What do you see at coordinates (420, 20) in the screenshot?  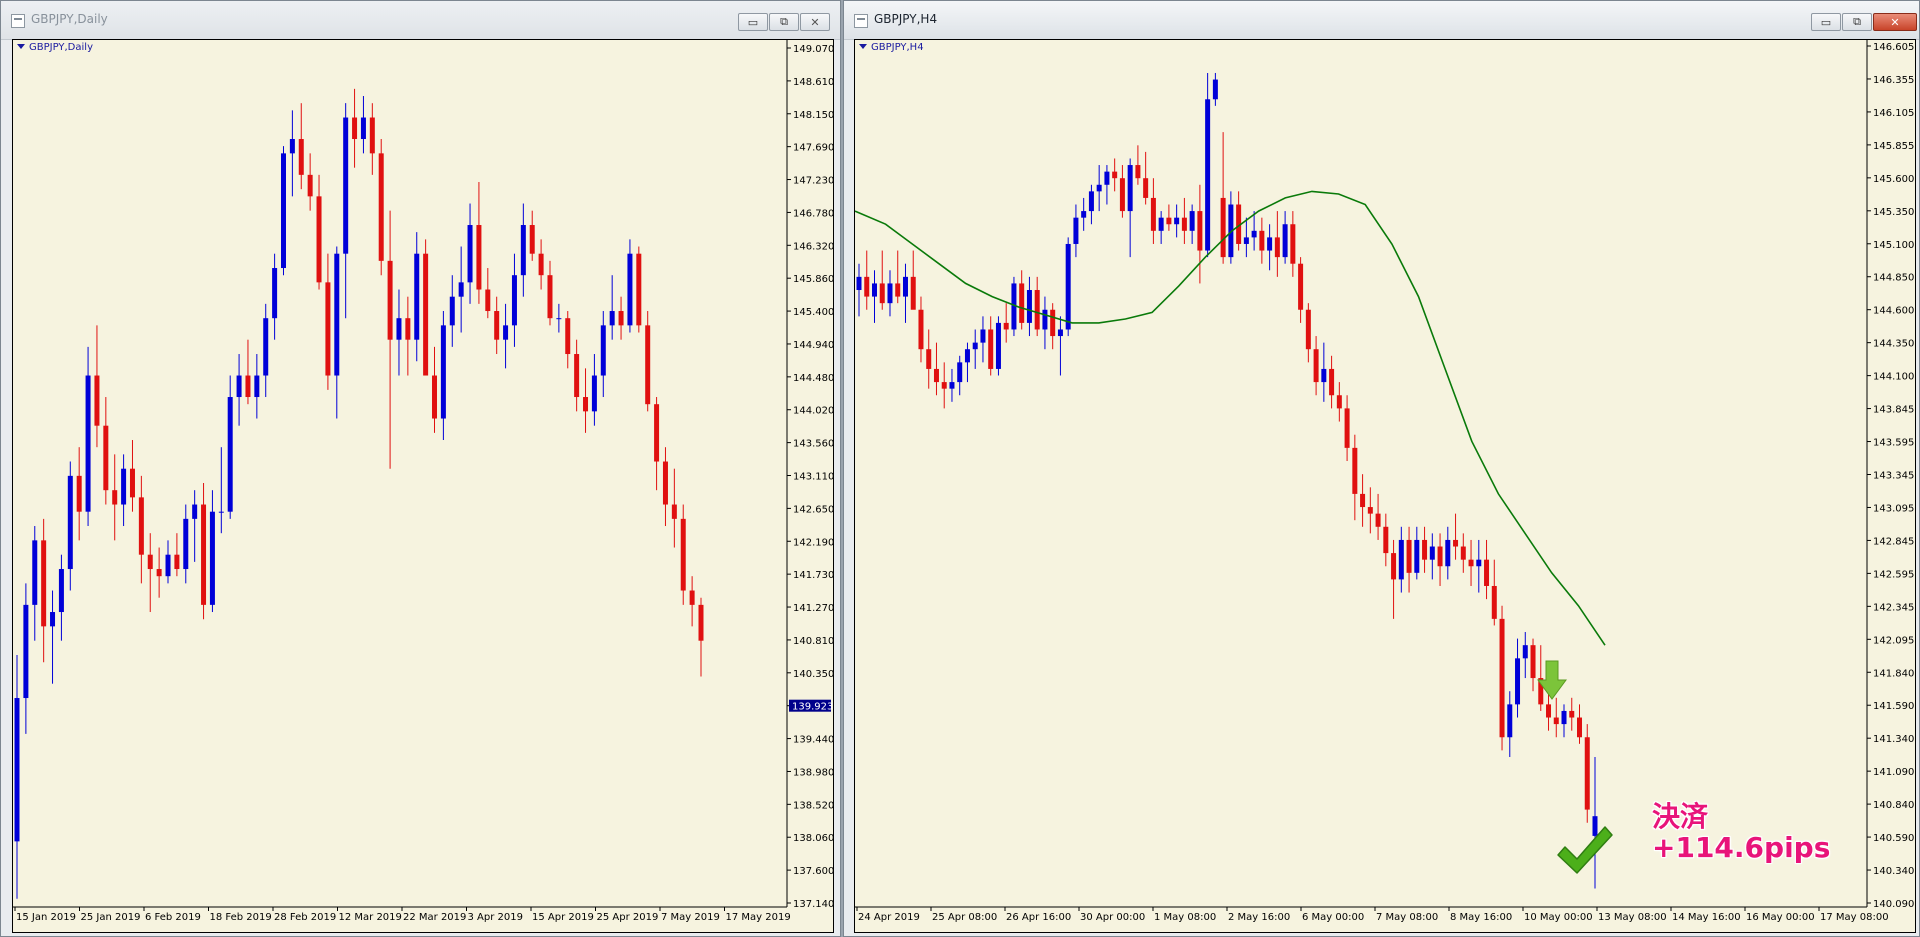 I see `daily-window-titlebar: GBPJPY,Daily ▭ ⧉ ✕` at bounding box center [420, 20].